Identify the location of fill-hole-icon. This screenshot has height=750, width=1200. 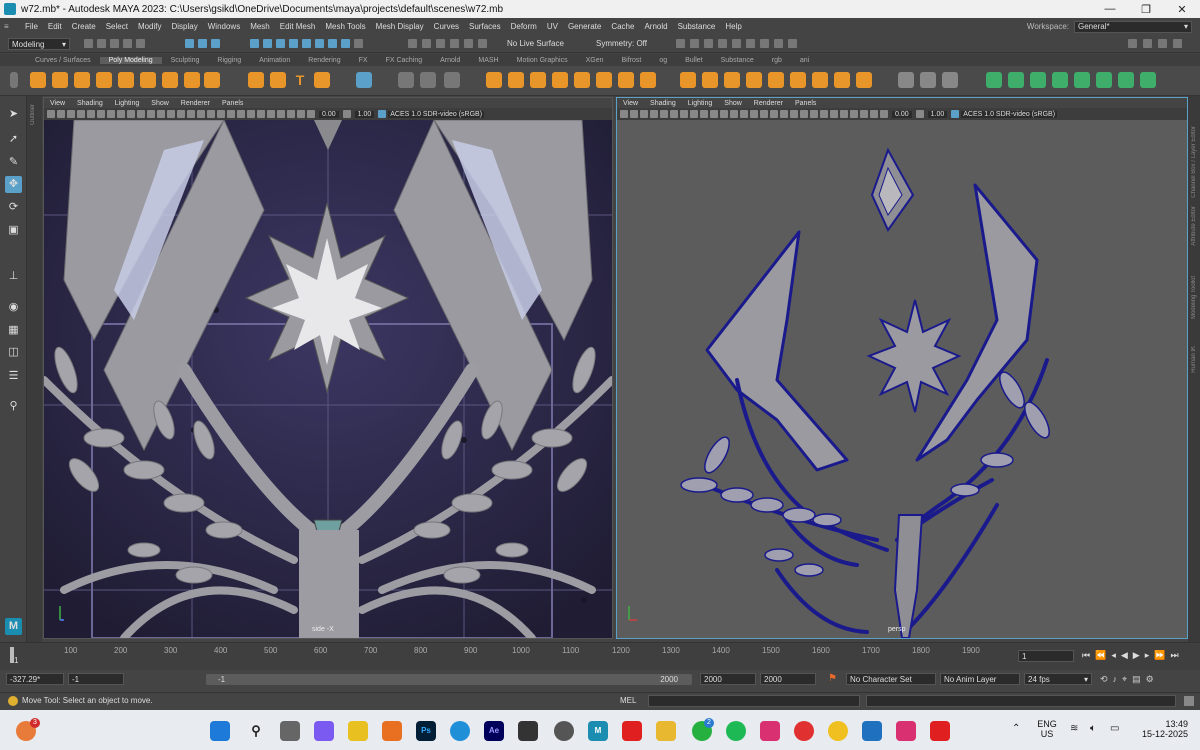
(604, 80).